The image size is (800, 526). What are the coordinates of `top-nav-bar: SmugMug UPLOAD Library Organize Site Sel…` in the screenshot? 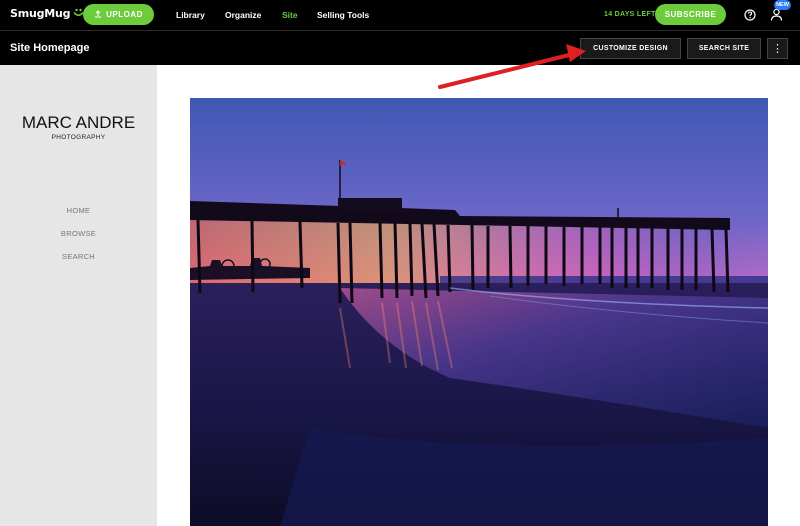 It's located at (400, 15).